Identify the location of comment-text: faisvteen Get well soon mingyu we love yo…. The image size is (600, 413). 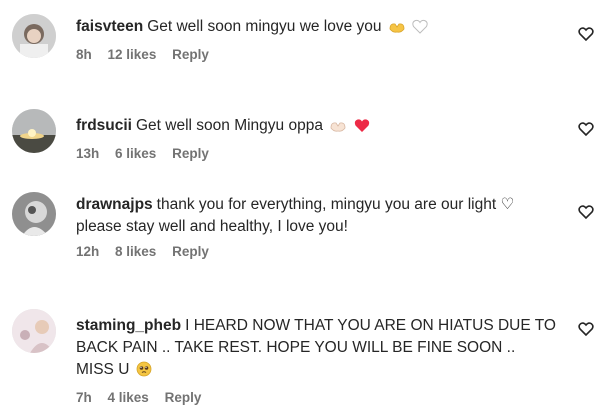
(316, 28).